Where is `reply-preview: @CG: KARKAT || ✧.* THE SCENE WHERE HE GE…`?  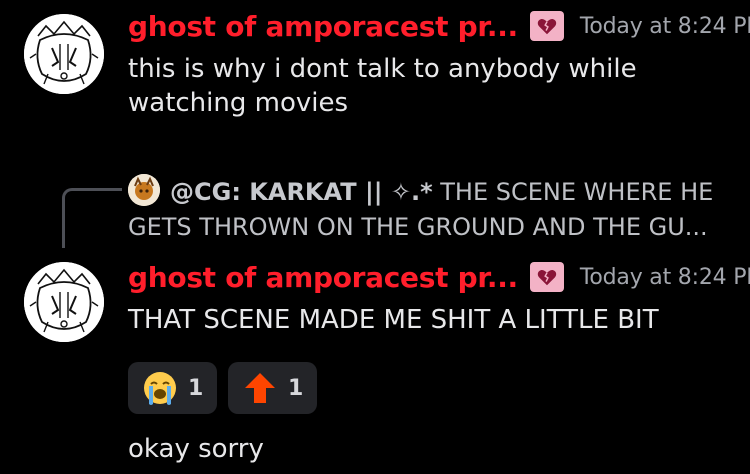 reply-preview: @CG: KARKAT || ✧.* THE SCENE WHERE HE GE… is located at coordinates (428, 209).